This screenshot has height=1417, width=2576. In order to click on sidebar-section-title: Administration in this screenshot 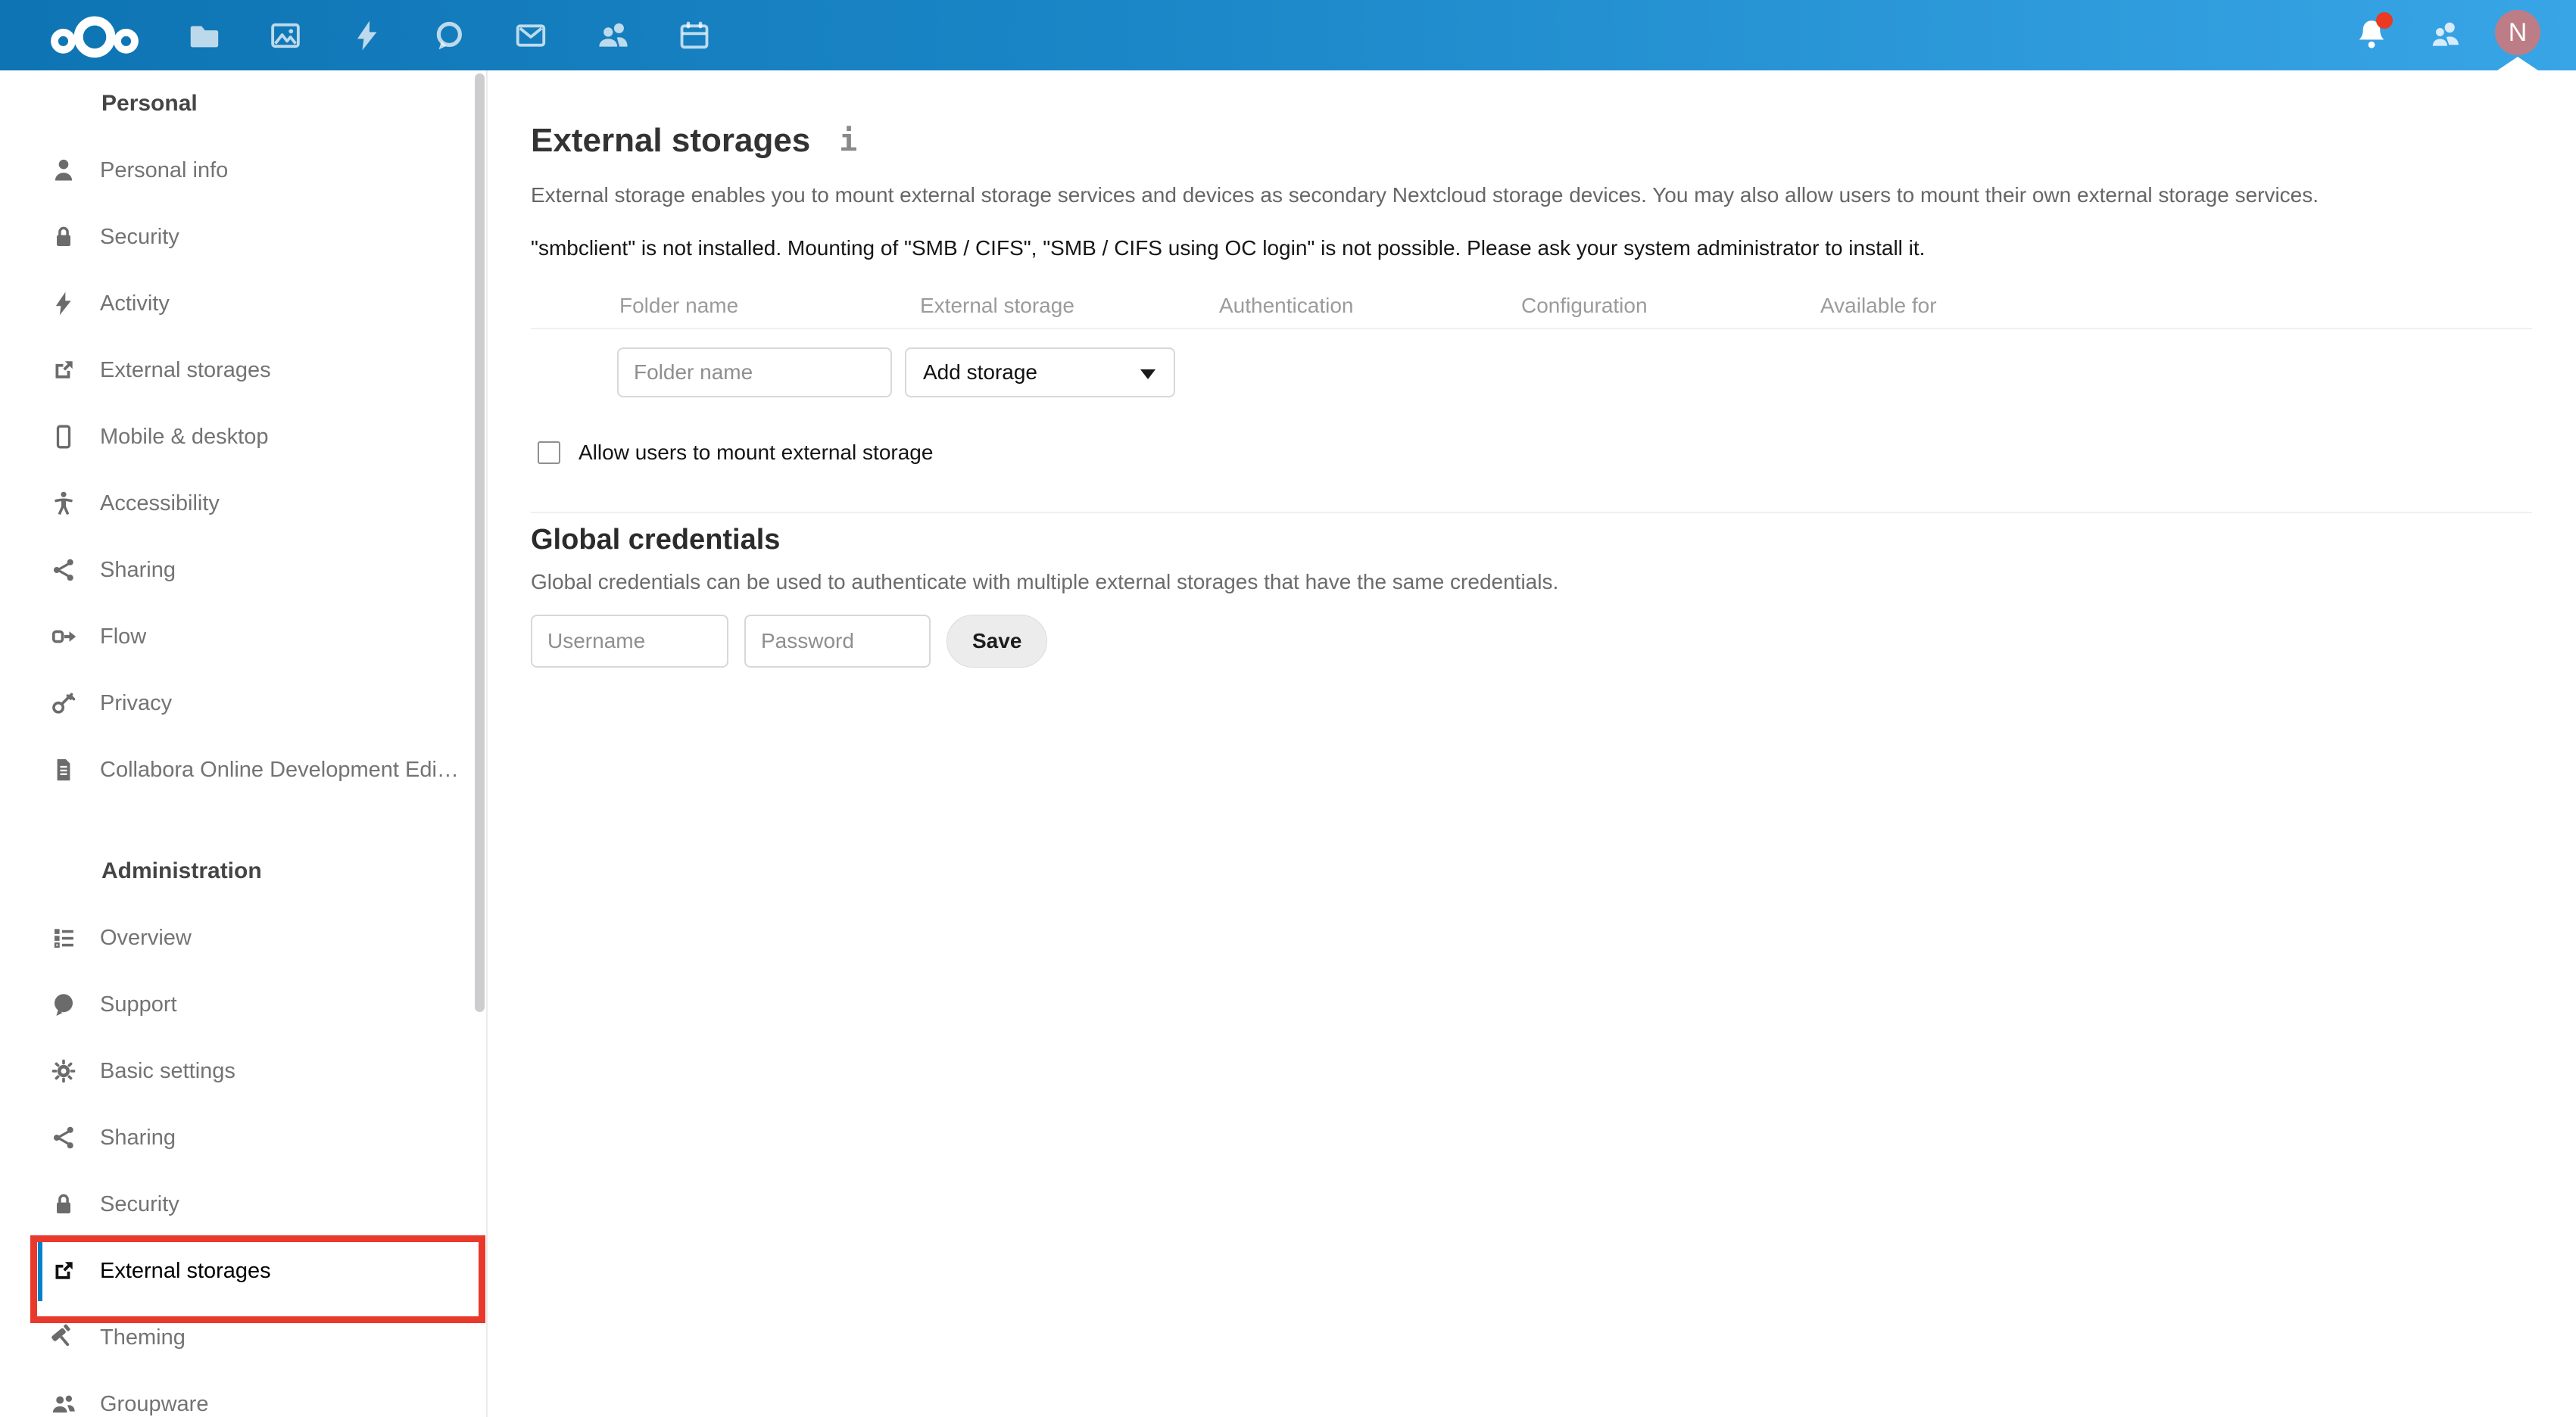, I will do `click(181, 870)`.